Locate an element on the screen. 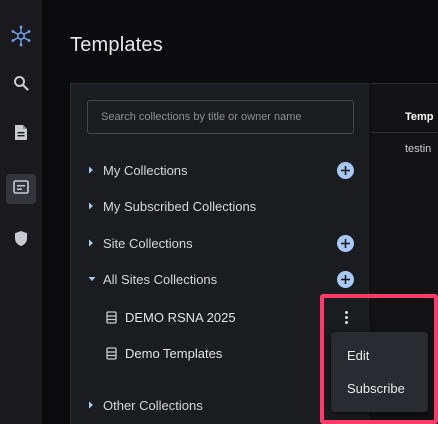 Image resolution: width=438 pixels, height=424 pixels. collection-item-label: DEMO RSNA 2025 is located at coordinates (180, 317).